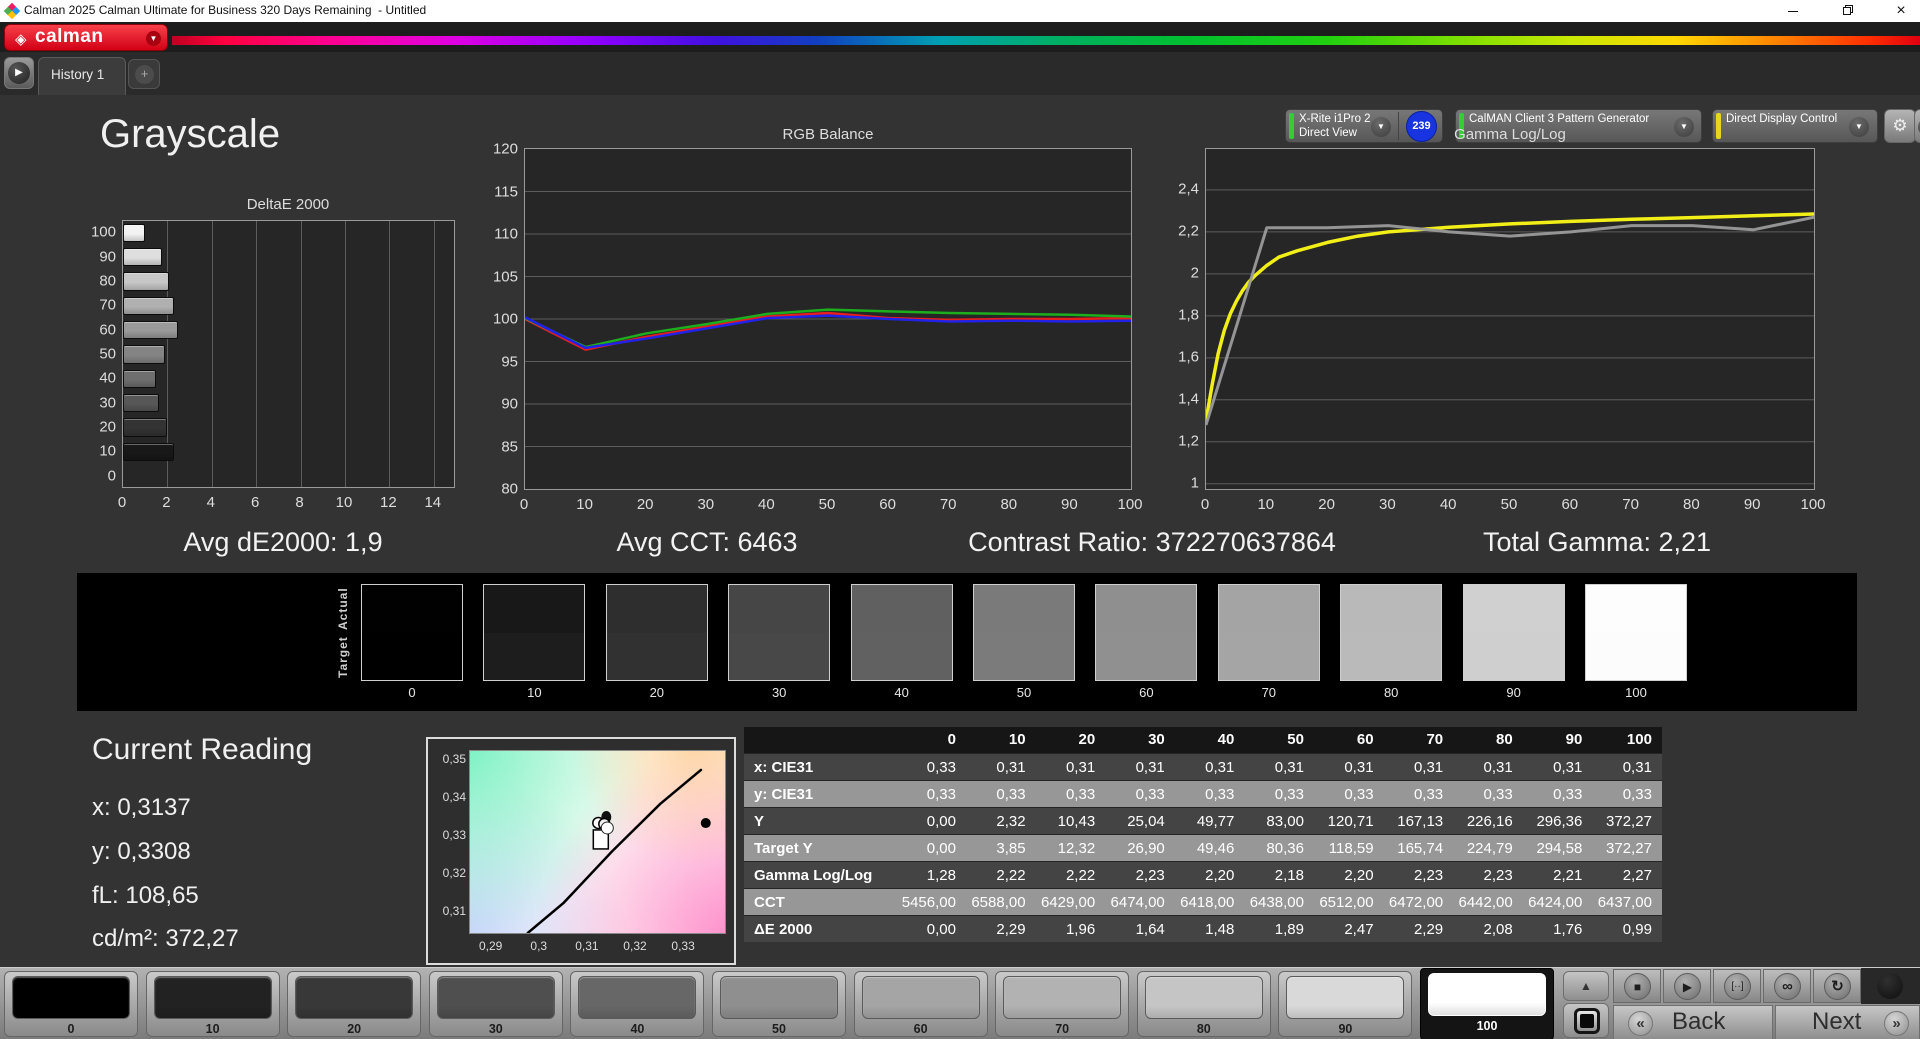 This screenshot has width=1920, height=1039. I want to click on gamma-x-tick: 60, so click(1570, 504).